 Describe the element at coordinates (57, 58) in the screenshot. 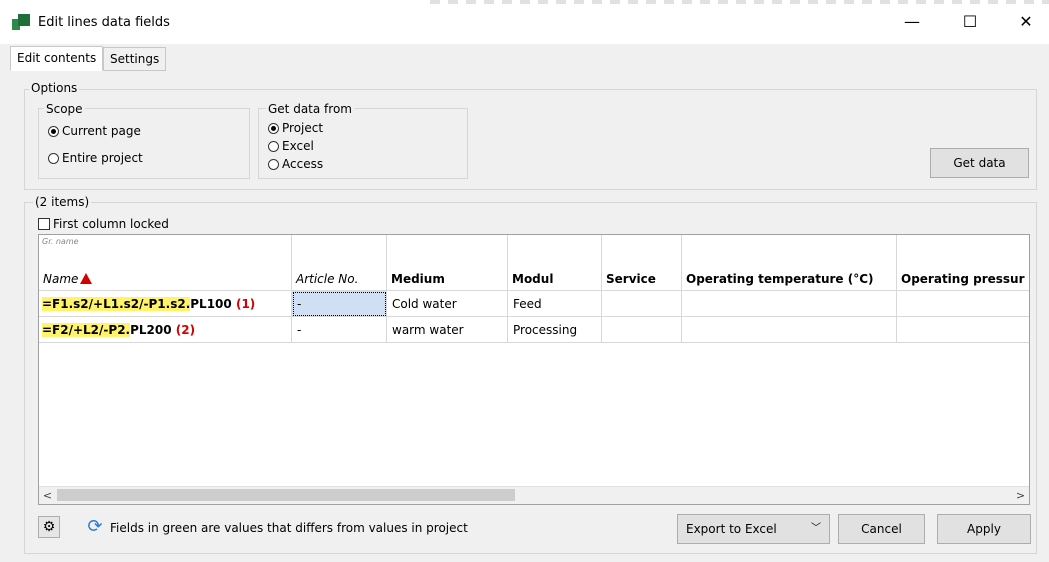

I see `tab-edit-contents: Edit contents` at that location.